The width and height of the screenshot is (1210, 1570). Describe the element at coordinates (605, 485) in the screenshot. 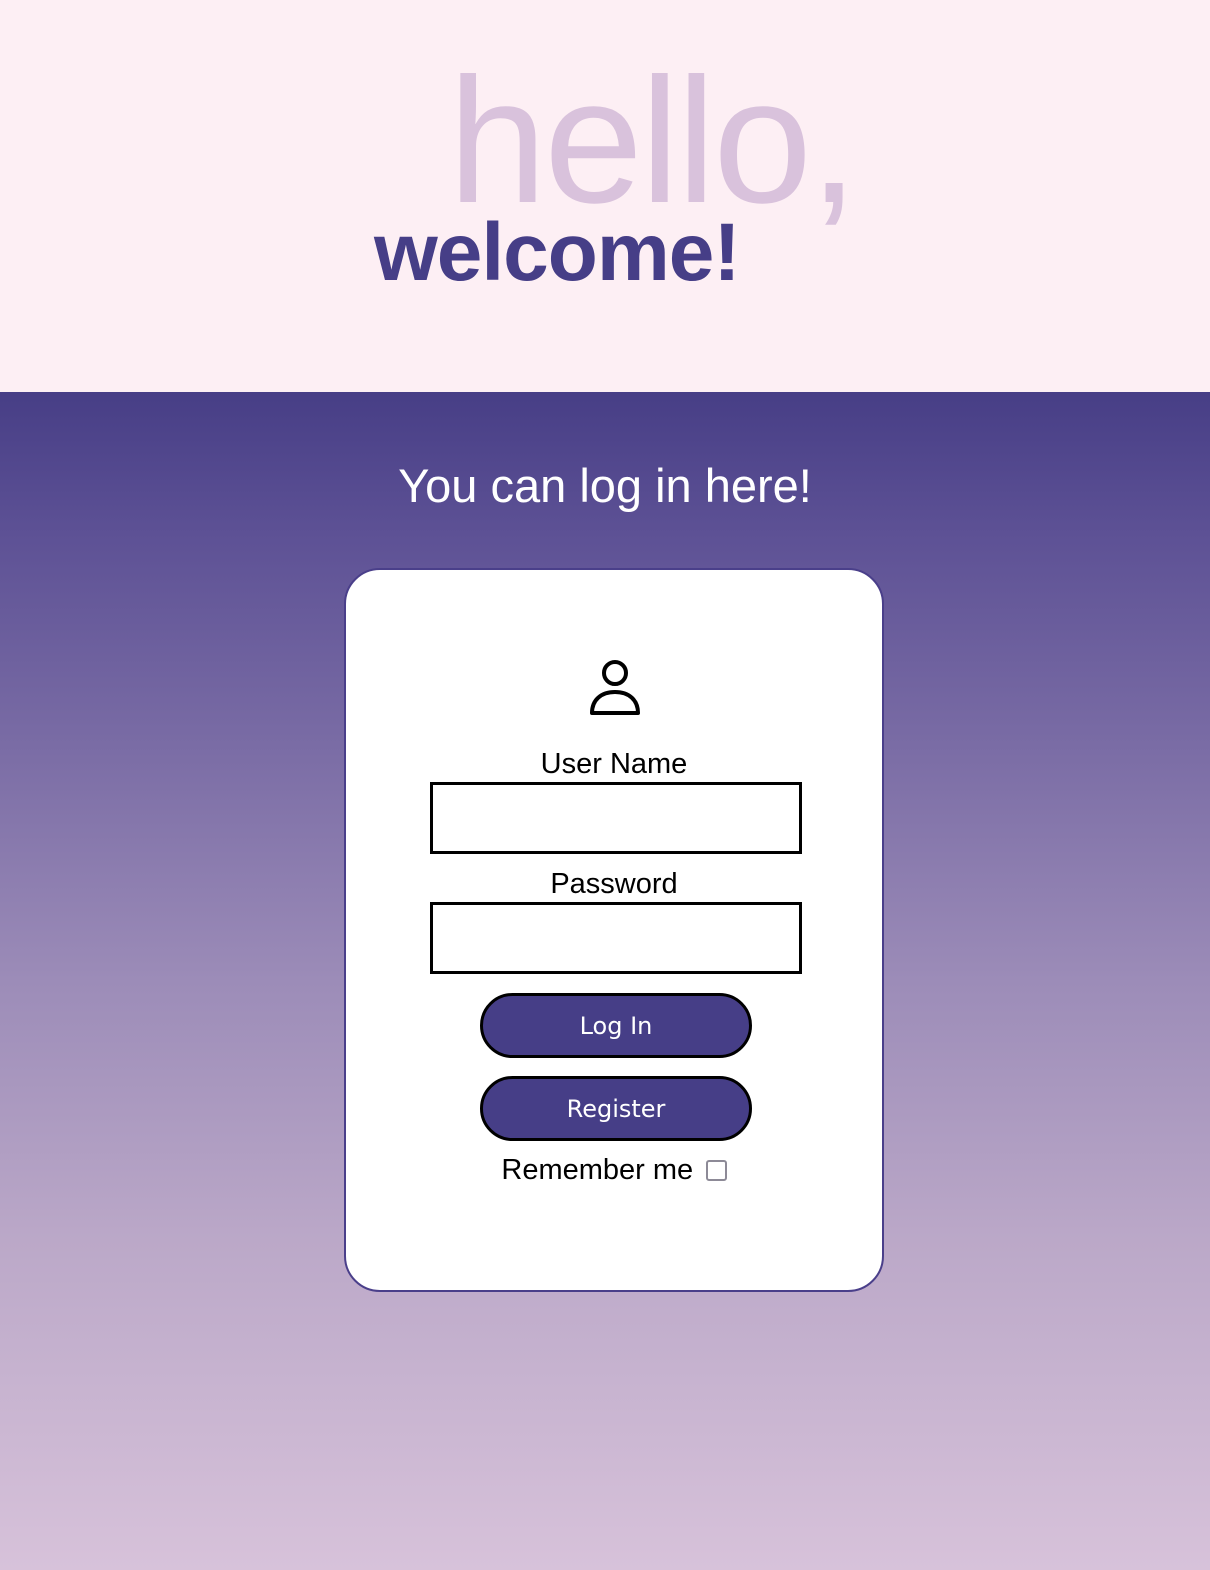

I see `login-tagline: You can log in here!` at that location.